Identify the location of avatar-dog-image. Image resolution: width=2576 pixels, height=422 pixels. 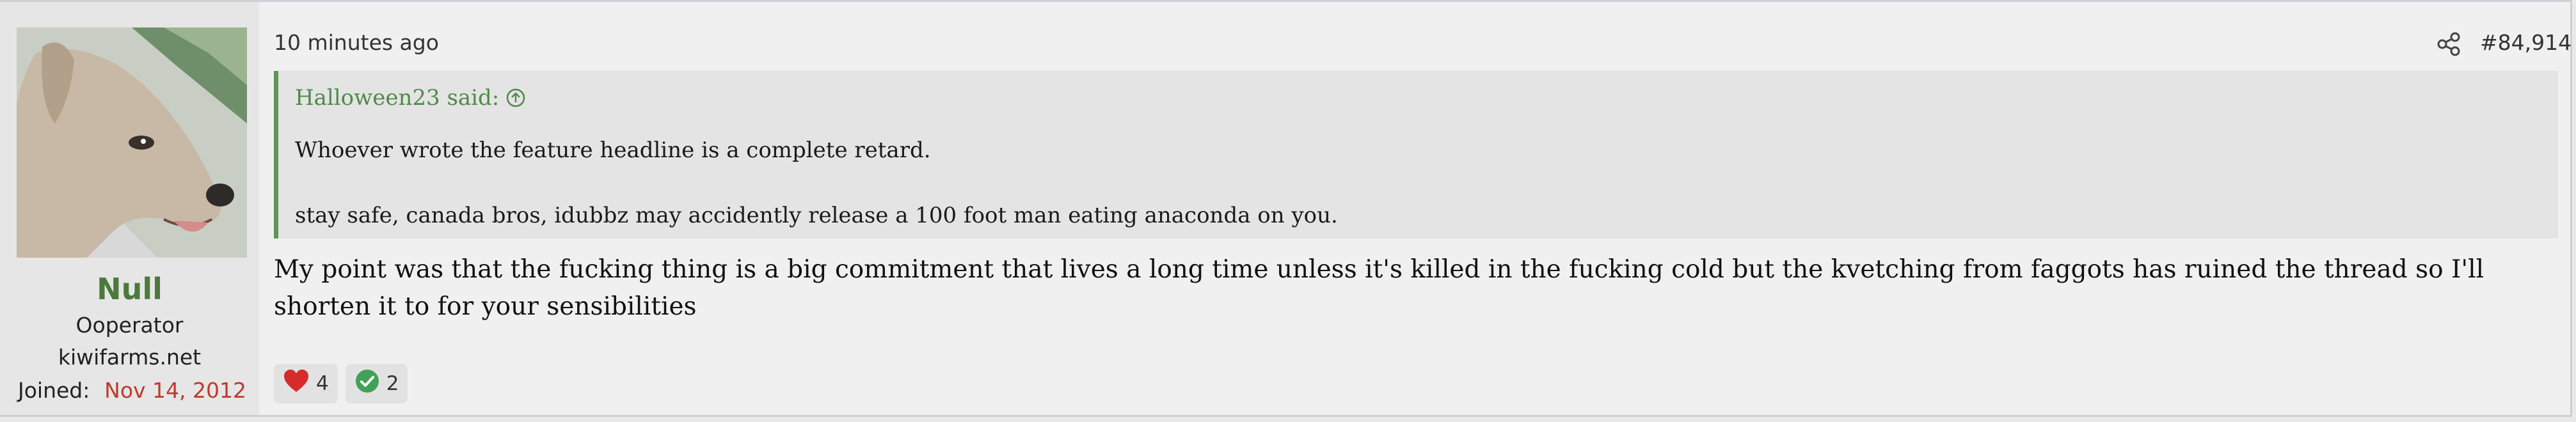
(132, 142).